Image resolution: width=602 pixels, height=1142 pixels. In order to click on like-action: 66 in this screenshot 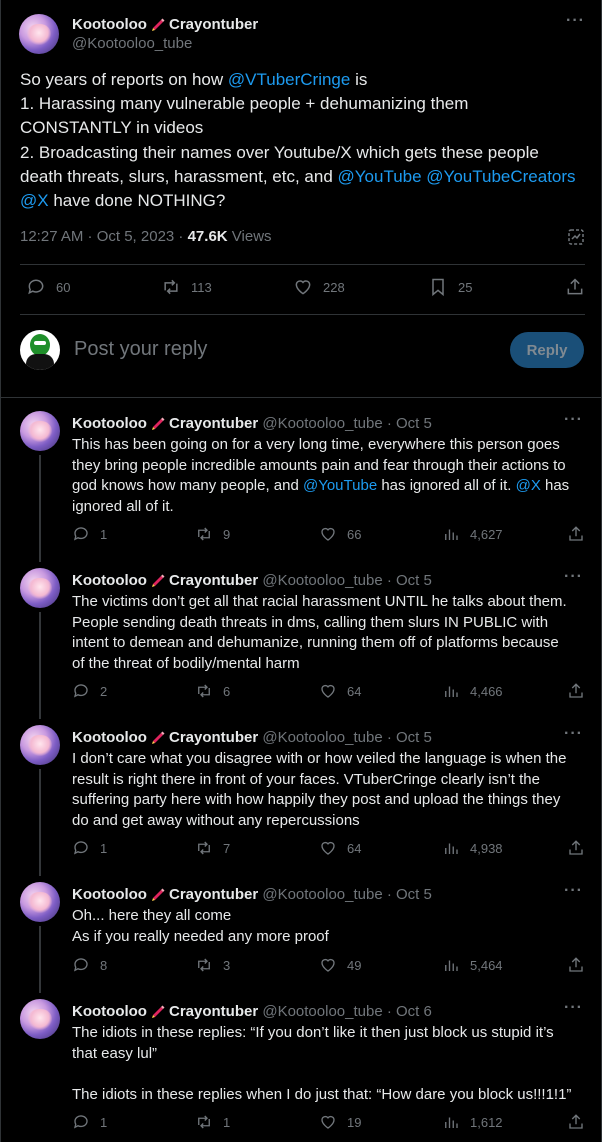, I will do `click(340, 534)`.